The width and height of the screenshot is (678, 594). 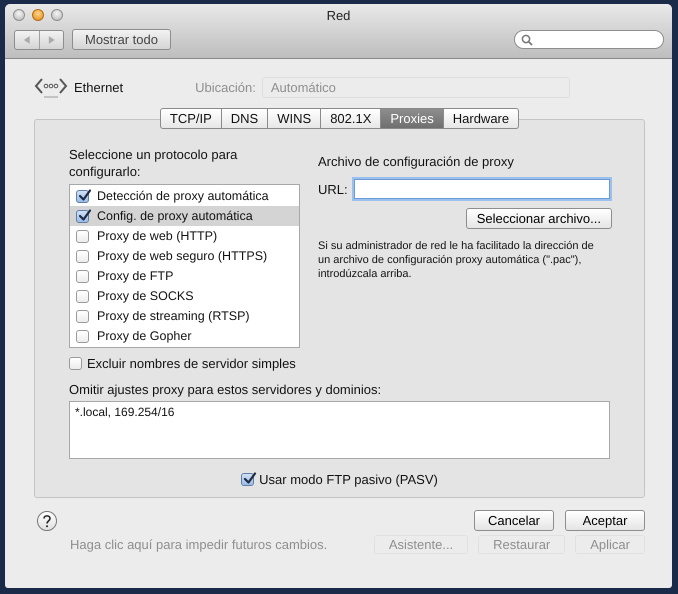 I want to click on protocol-label: Config. de proxy automática, so click(x=175, y=216).